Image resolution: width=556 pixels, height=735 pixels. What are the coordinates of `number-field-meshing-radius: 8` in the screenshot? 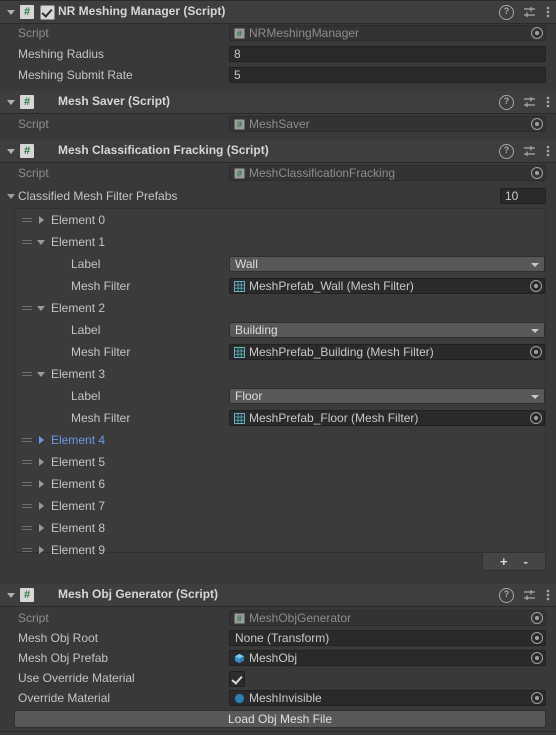 It's located at (387, 54).